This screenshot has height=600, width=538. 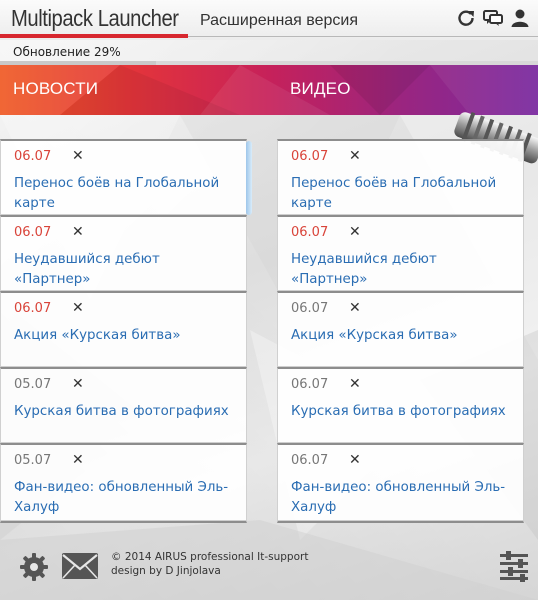 I want to click on news-item: 06.07 ✕ Перенос боёв на Глобальной карте, so click(x=123, y=177).